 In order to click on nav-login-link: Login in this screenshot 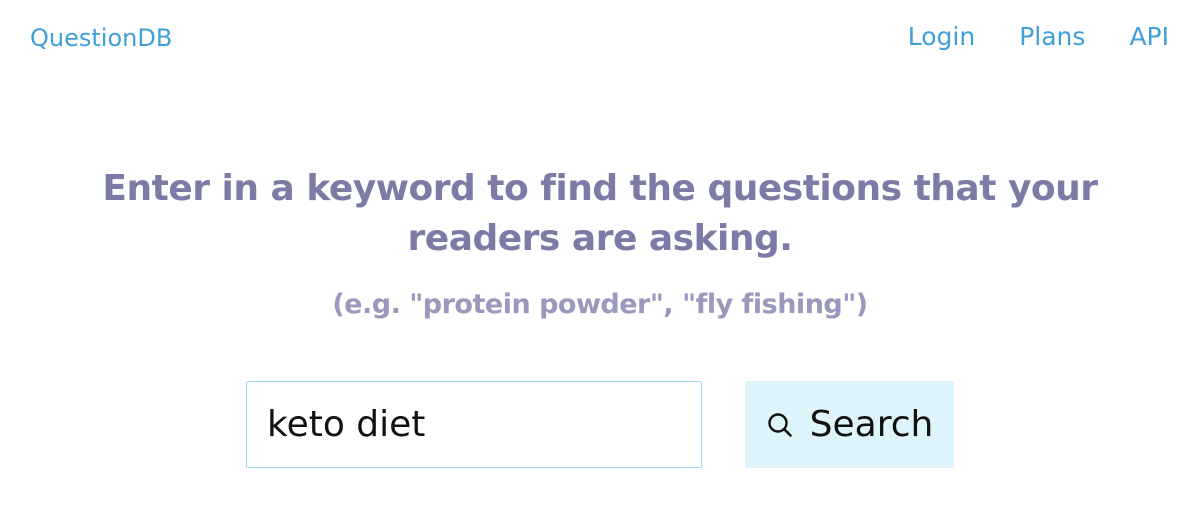, I will do `click(941, 36)`.